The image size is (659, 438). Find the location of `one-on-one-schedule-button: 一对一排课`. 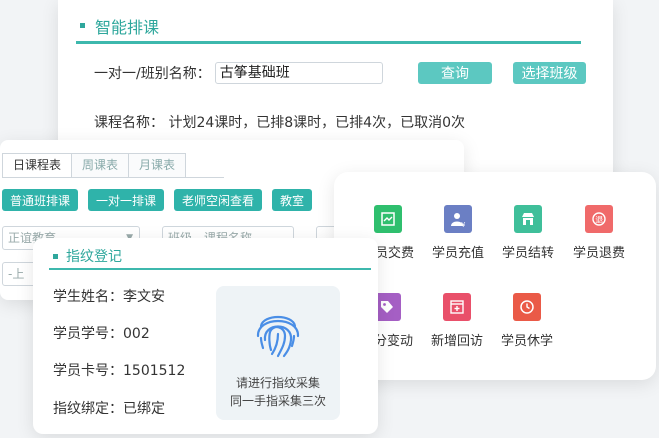

one-on-one-schedule-button: 一对一排课 is located at coordinates (126, 200).